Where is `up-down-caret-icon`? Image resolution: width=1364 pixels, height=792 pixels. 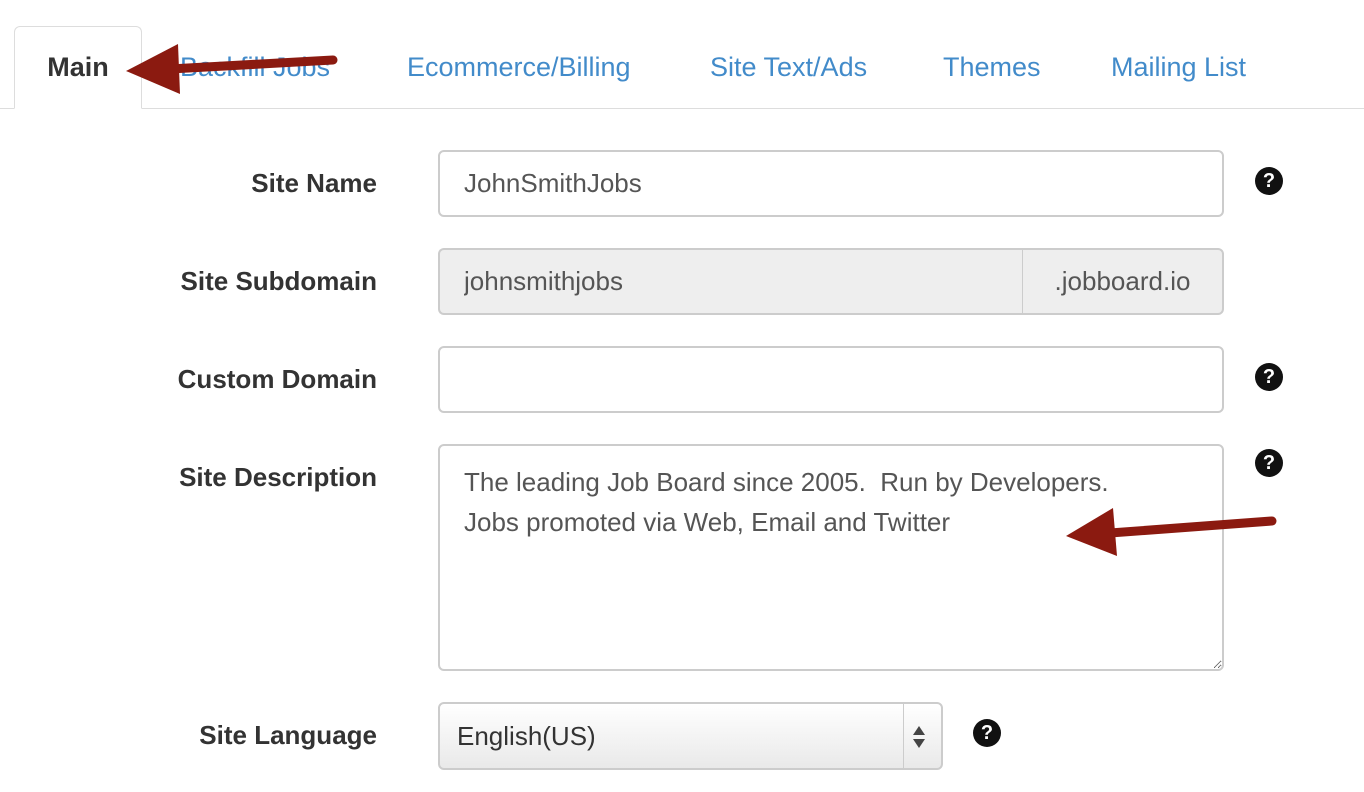 up-down-caret-icon is located at coordinates (919, 737).